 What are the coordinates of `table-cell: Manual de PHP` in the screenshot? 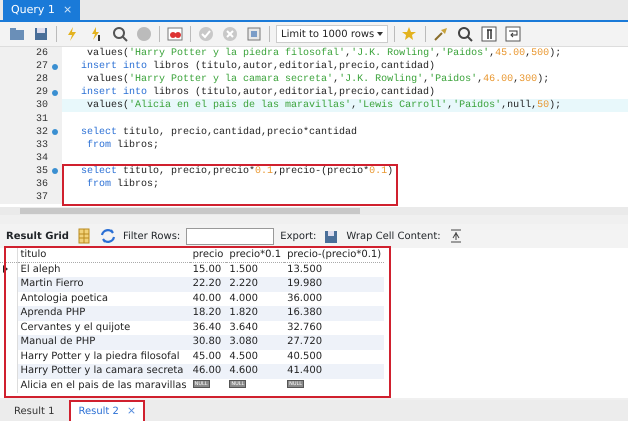 It's located at (103, 342).